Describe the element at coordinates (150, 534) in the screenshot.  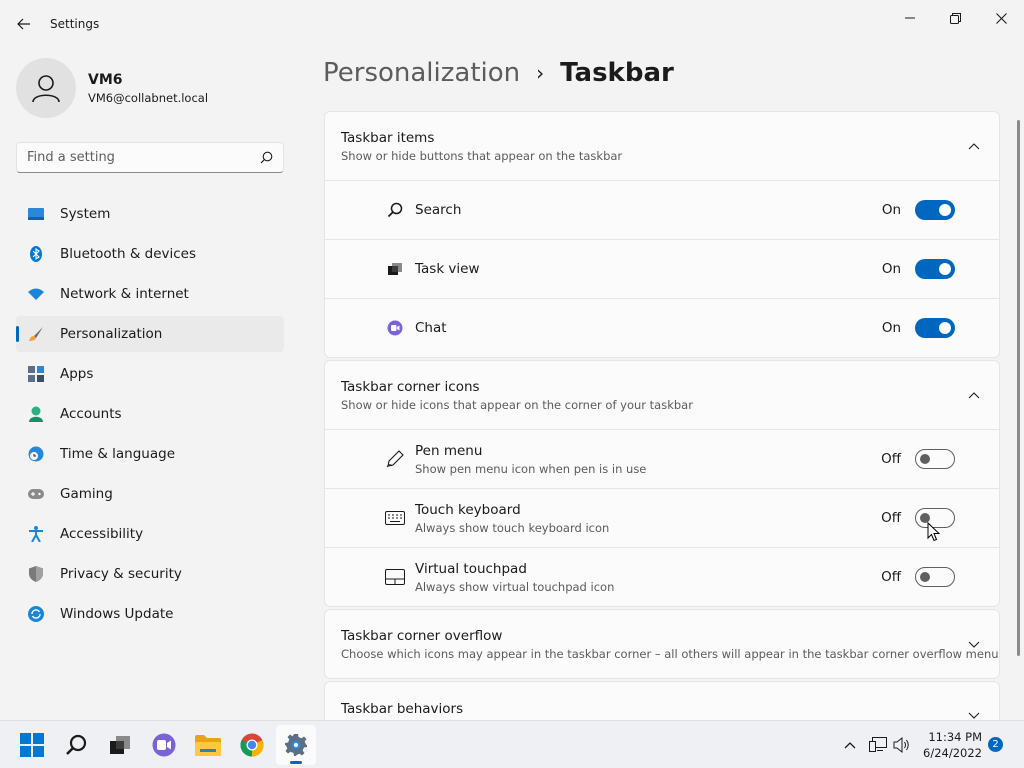
I see `sidebar-item-accessibility: Accessibility` at that location.